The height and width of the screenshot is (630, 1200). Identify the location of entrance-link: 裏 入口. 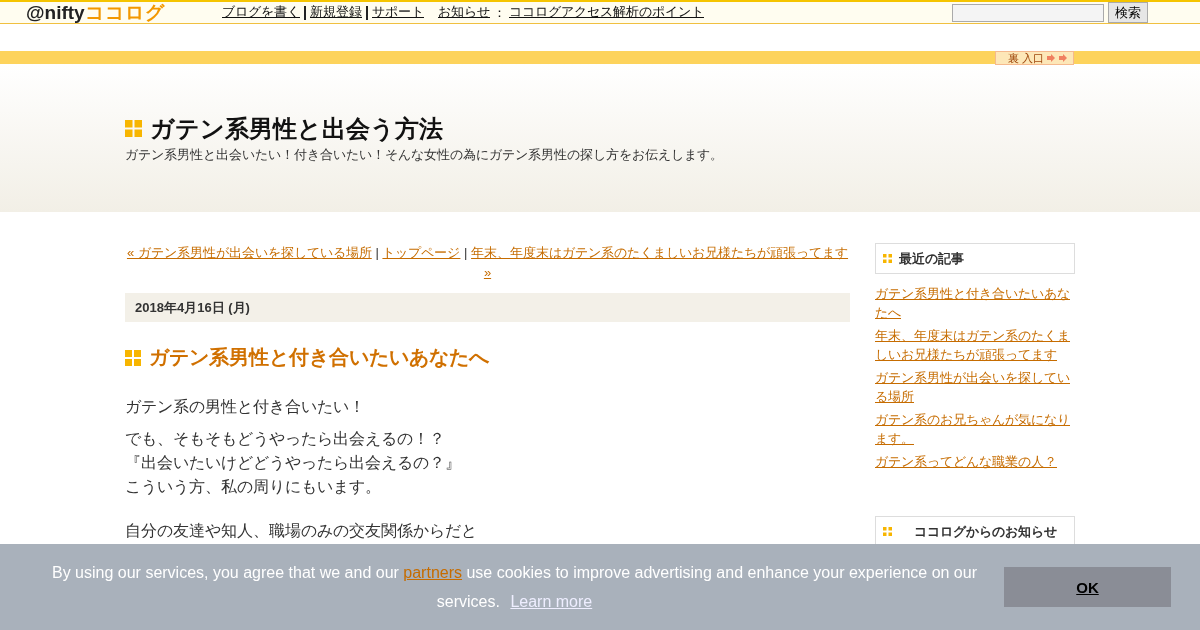
(1034, 58).